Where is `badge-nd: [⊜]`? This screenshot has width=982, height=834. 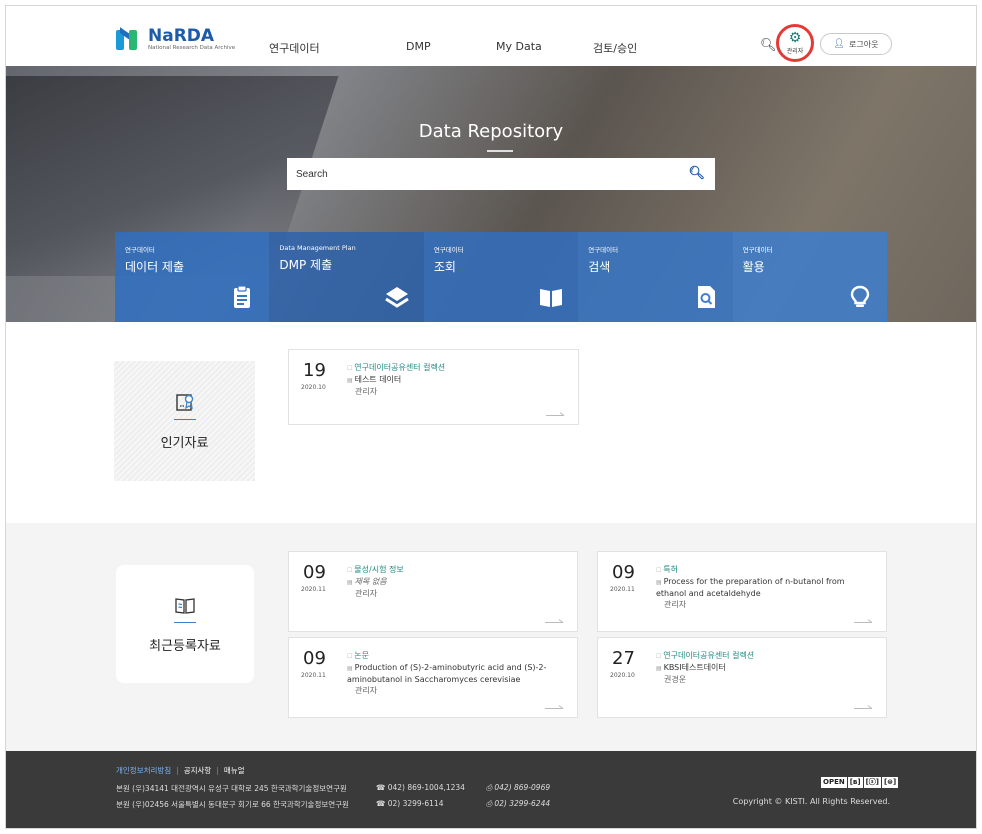
badge-nd: [⊜] is located at coordinates (890, 782).